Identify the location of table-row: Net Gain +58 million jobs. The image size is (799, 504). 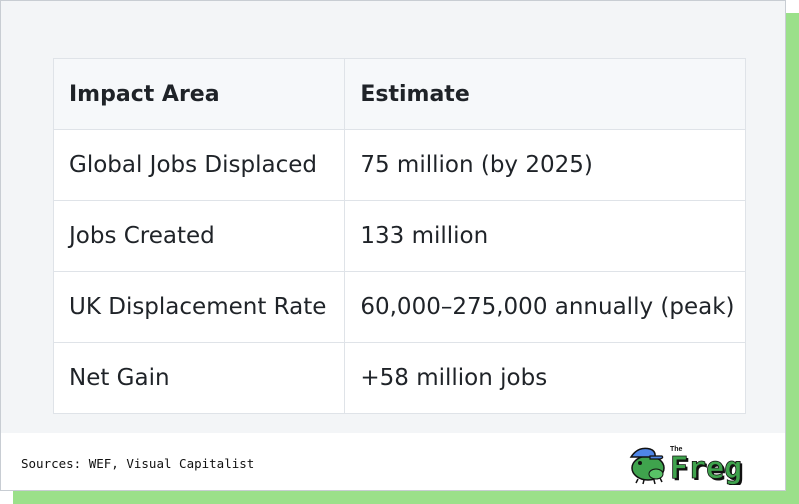
(399, 378).